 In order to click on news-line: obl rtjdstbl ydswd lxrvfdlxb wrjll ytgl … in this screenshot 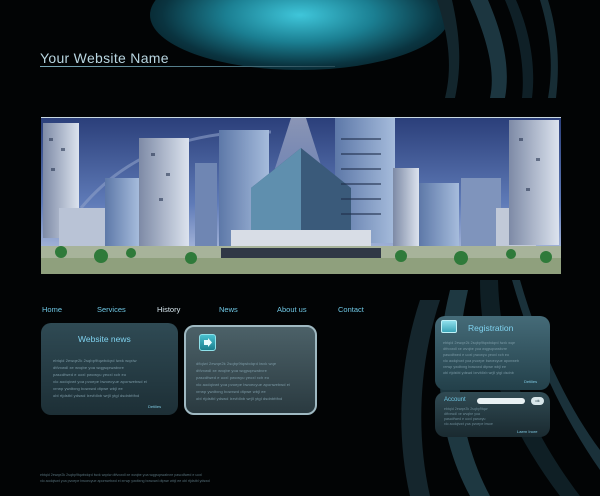, I will do `click(96, 395)`.